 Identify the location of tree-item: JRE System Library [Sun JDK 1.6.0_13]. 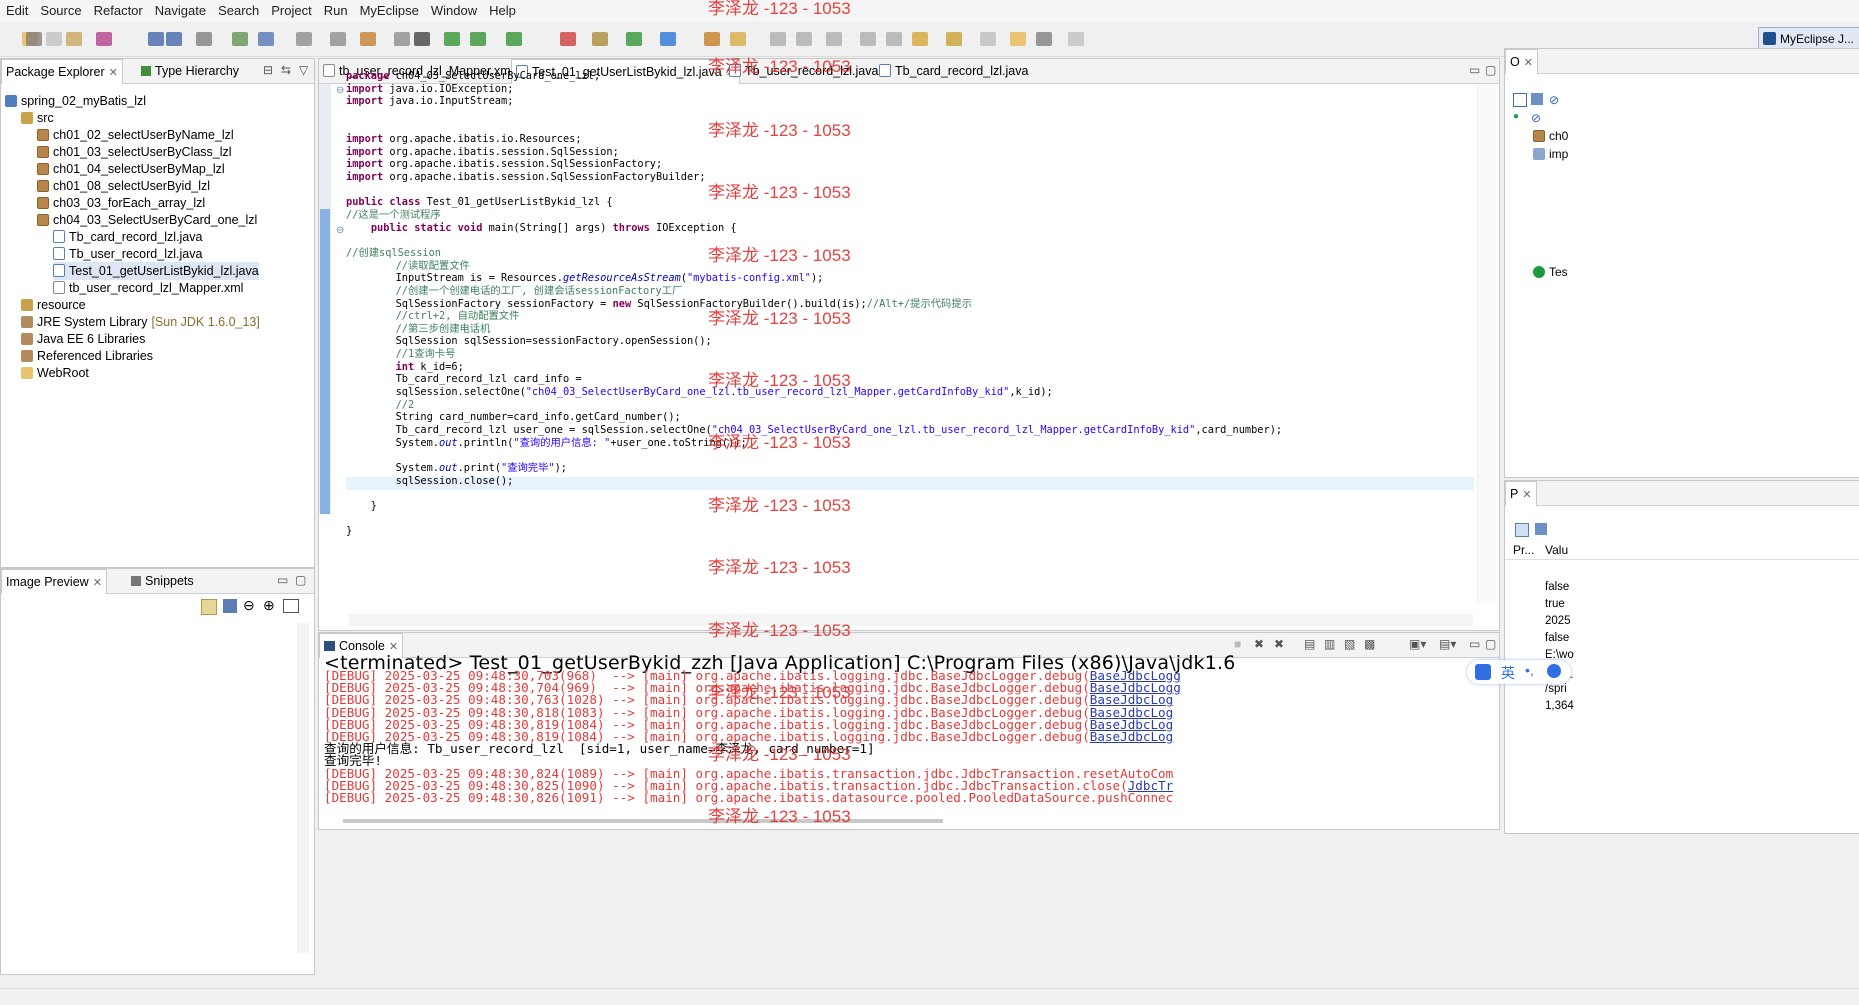
(140, 322).